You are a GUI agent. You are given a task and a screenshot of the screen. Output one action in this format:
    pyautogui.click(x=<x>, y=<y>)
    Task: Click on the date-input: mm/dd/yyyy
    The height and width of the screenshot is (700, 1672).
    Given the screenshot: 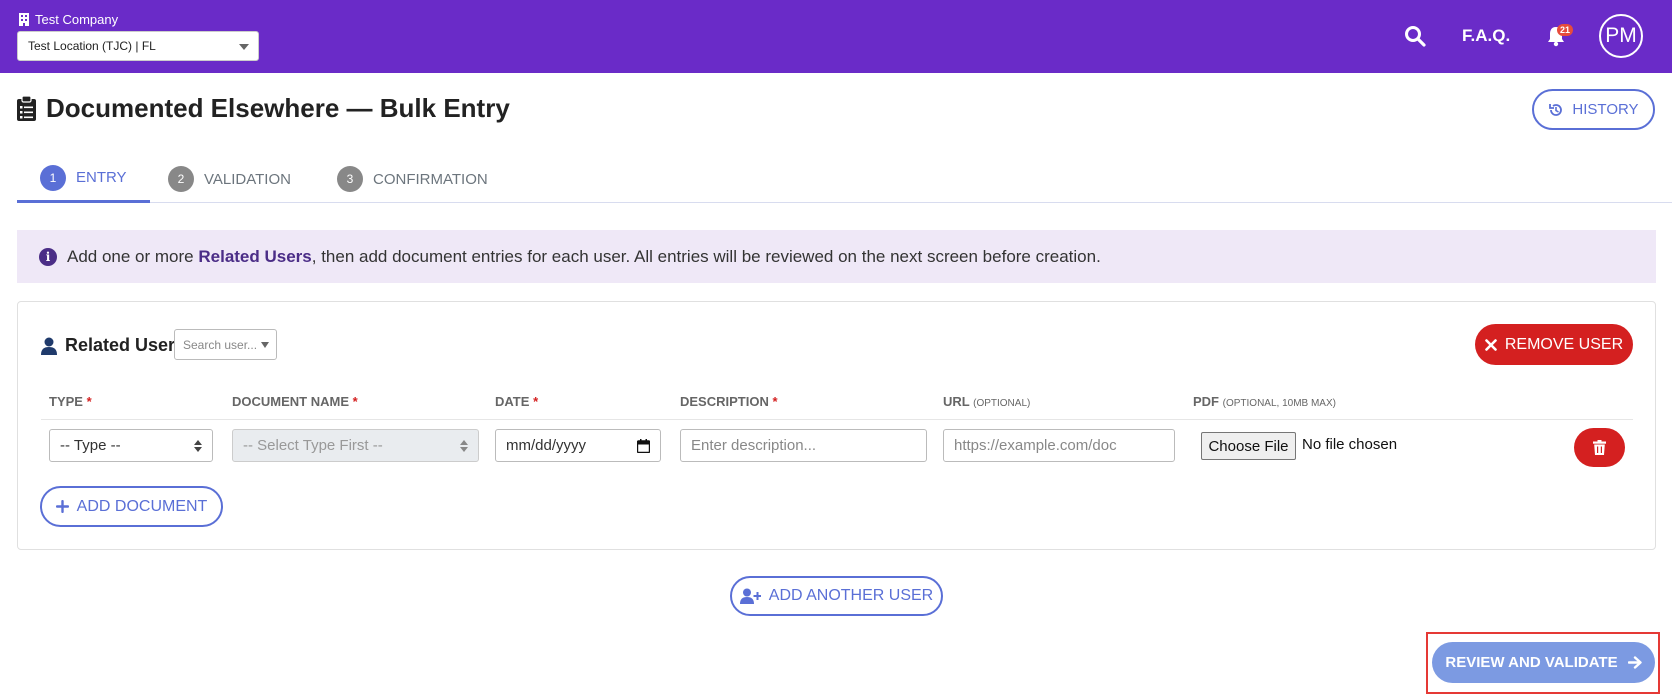 What is the action you would take?
    pyautogui.click(x=578, y=445)
    